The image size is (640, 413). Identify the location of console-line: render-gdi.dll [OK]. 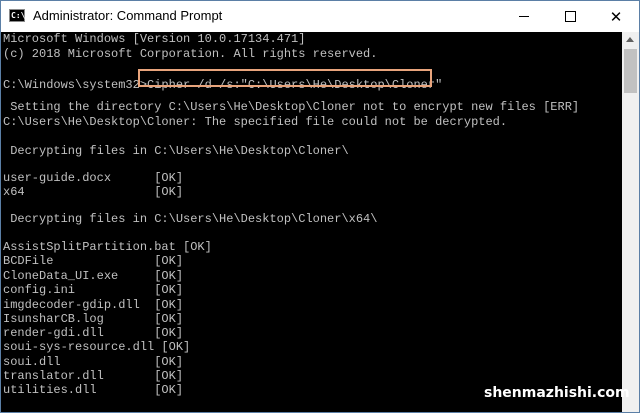
(93, 333).